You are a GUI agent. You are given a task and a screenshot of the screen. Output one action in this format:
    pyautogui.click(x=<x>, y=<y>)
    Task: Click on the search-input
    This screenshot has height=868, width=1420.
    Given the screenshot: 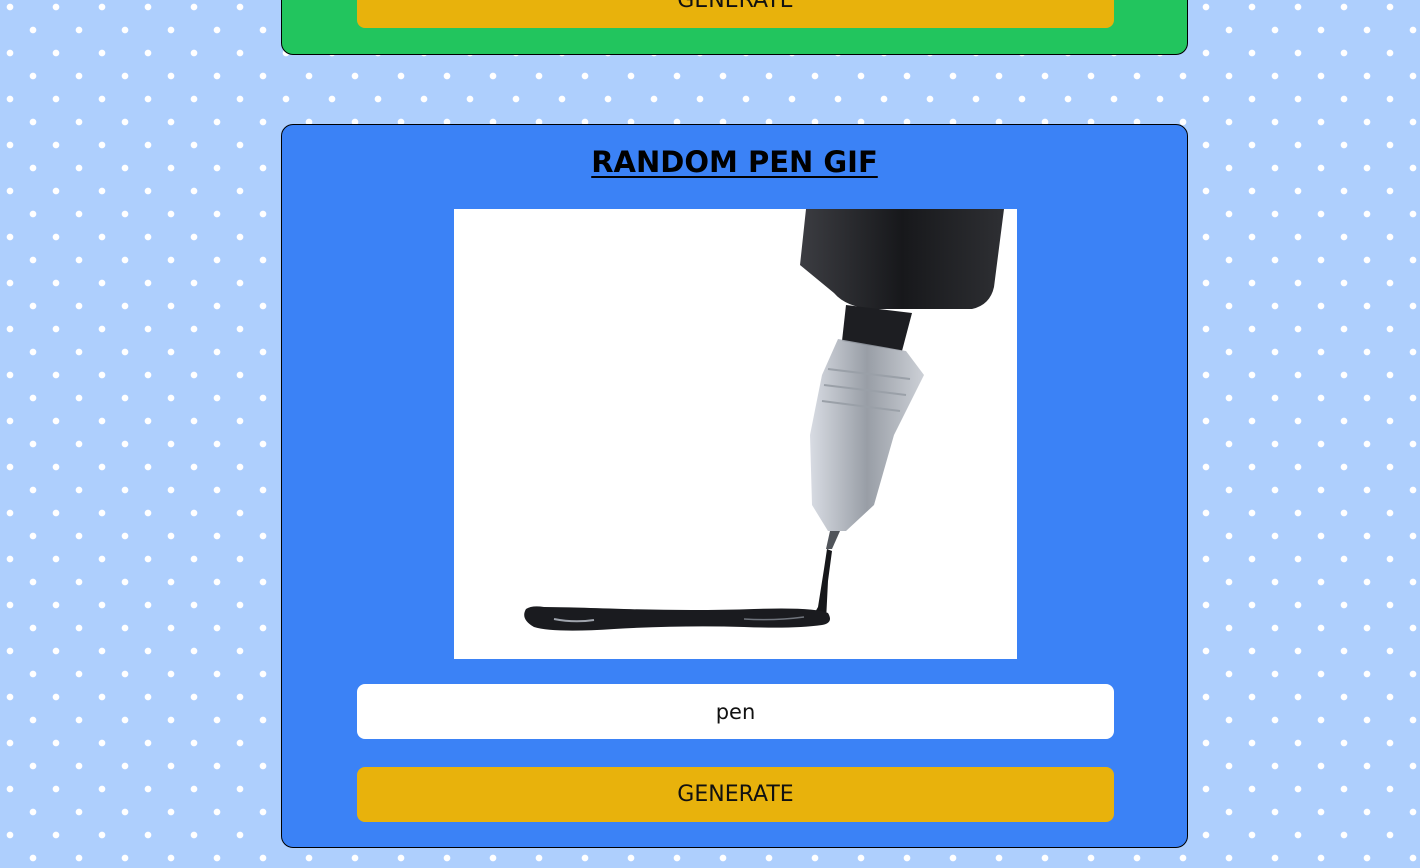 What is the action you would take?
    pyautogui.click(x=735, y=711)
    